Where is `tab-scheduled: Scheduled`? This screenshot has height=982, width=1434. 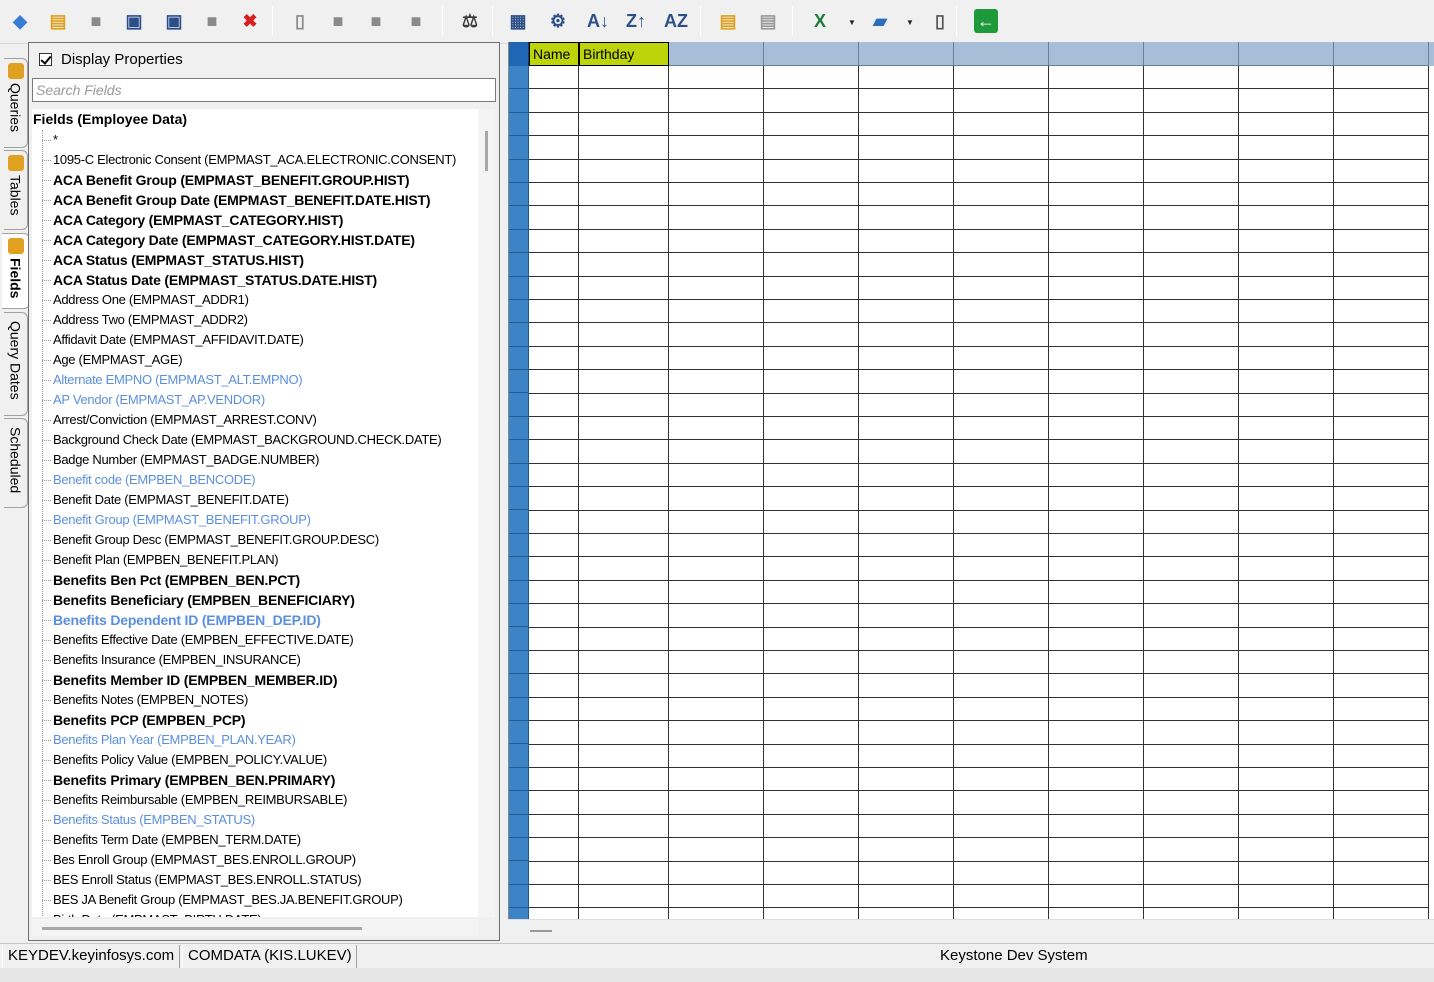 tab-scheduled: Scheduled is located at coordinates (16, 463).